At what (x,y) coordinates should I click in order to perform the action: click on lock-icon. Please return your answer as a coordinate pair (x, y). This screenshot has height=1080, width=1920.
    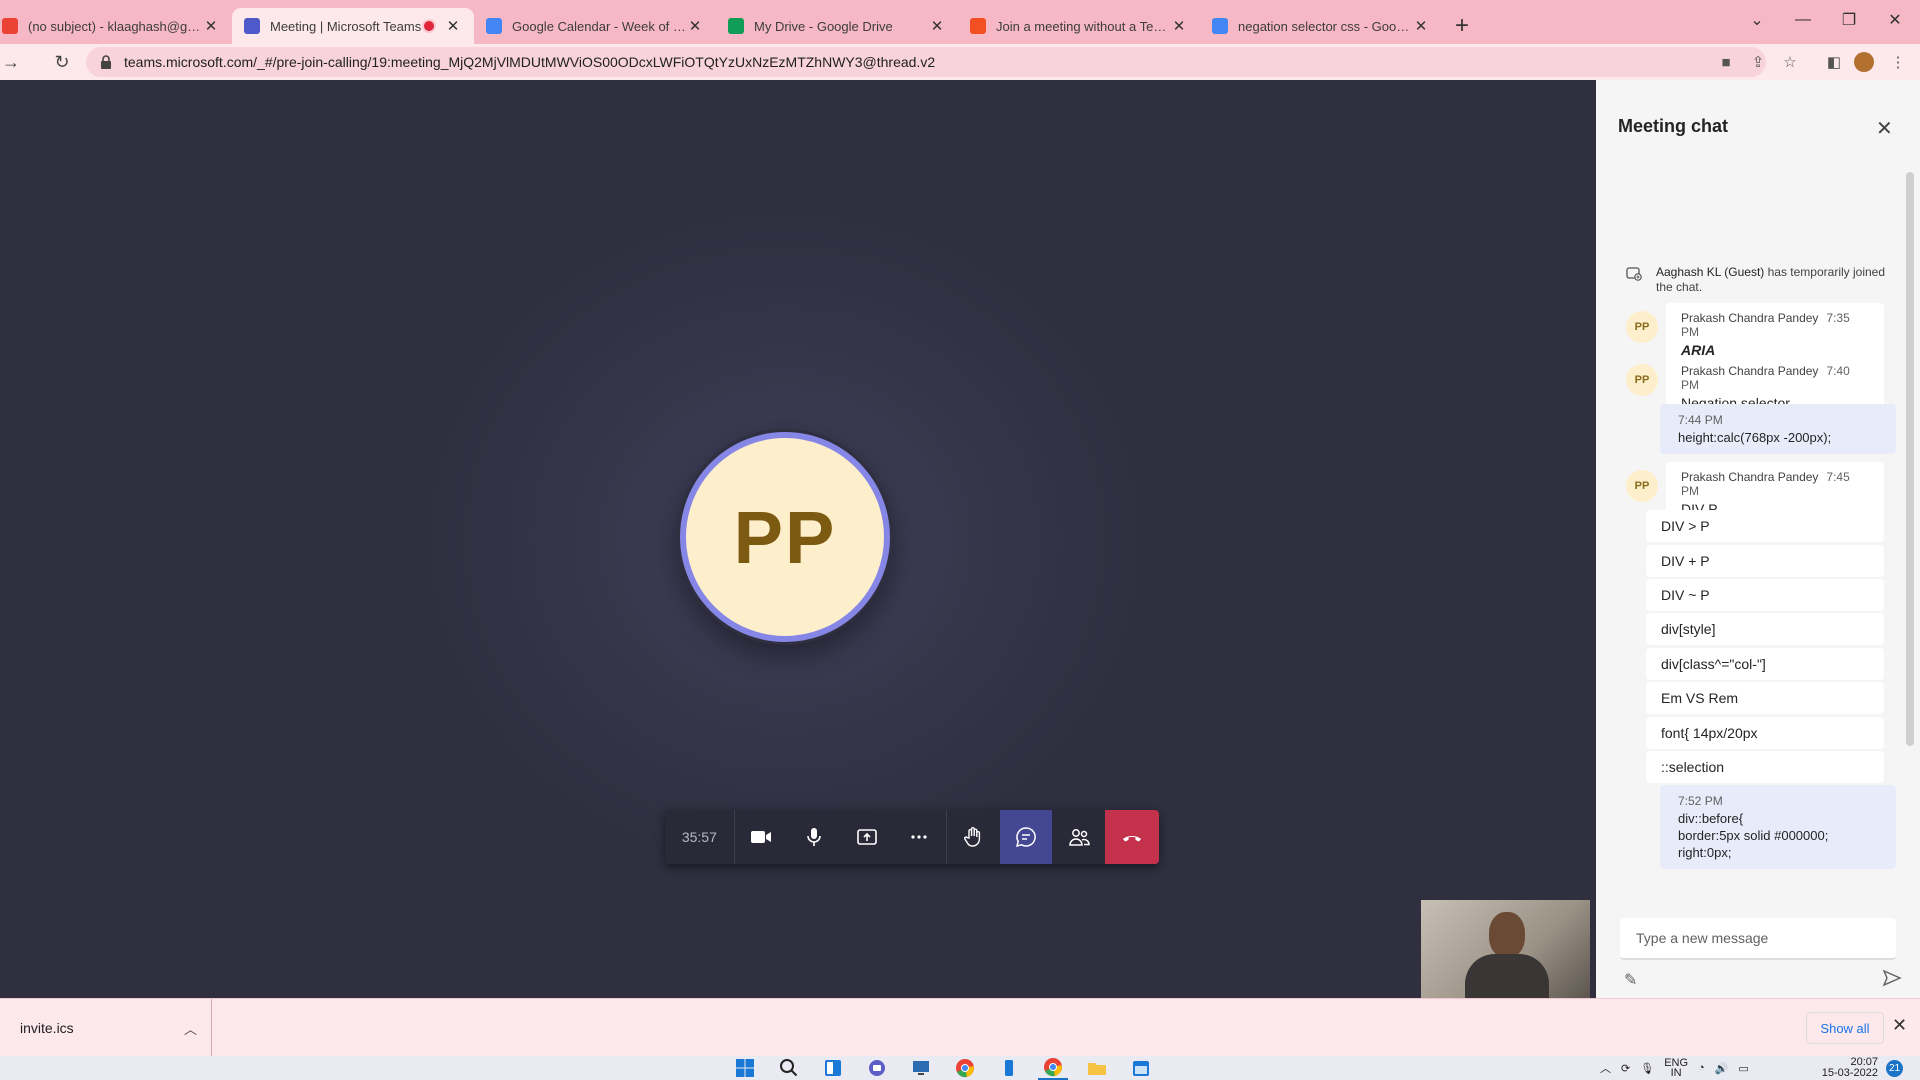
    Looking at the image, I should click on (106, 62).